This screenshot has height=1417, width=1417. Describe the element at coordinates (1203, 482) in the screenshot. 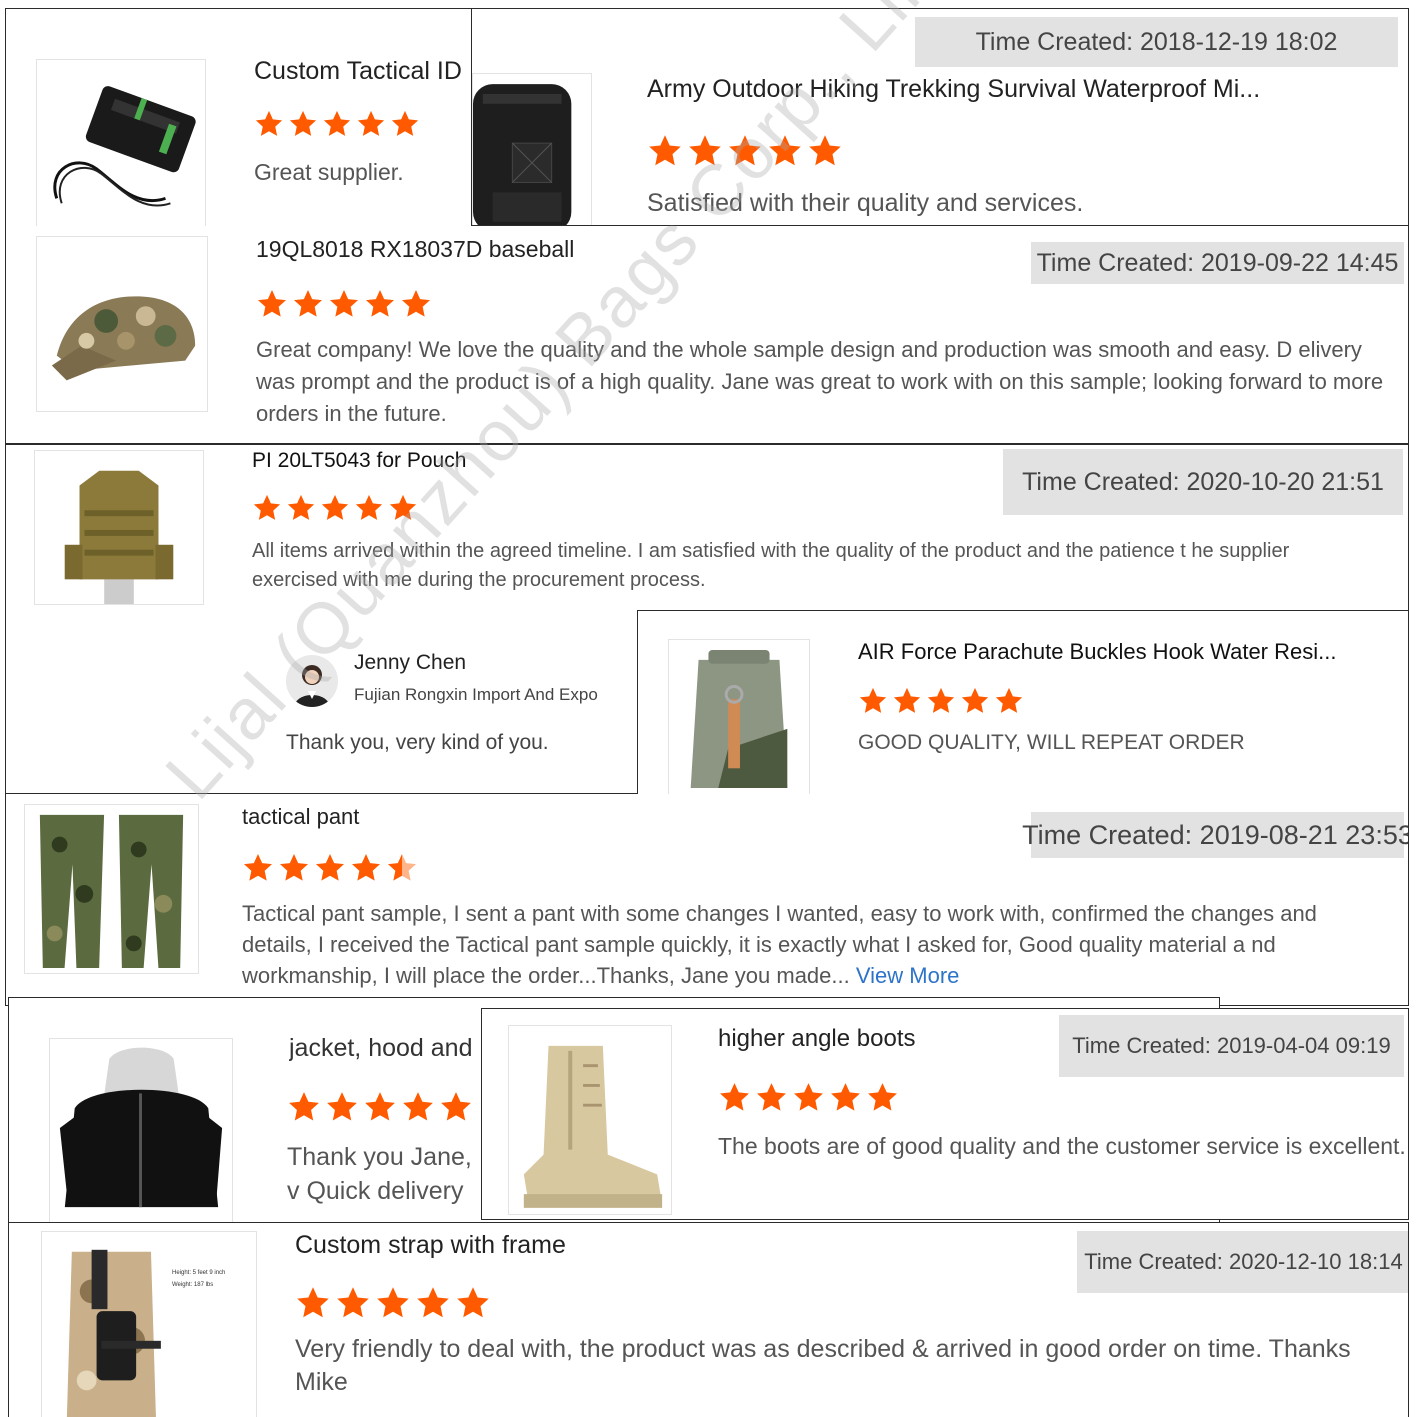

I see `time-created-badge: Time Created: 2020-10-20 21:51` at that location.